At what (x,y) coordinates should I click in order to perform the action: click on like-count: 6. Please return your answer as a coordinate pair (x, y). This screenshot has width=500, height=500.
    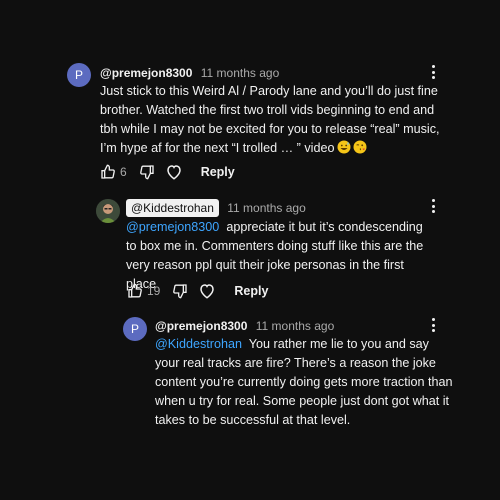
    Looking at the image, I should click on (123, 172).